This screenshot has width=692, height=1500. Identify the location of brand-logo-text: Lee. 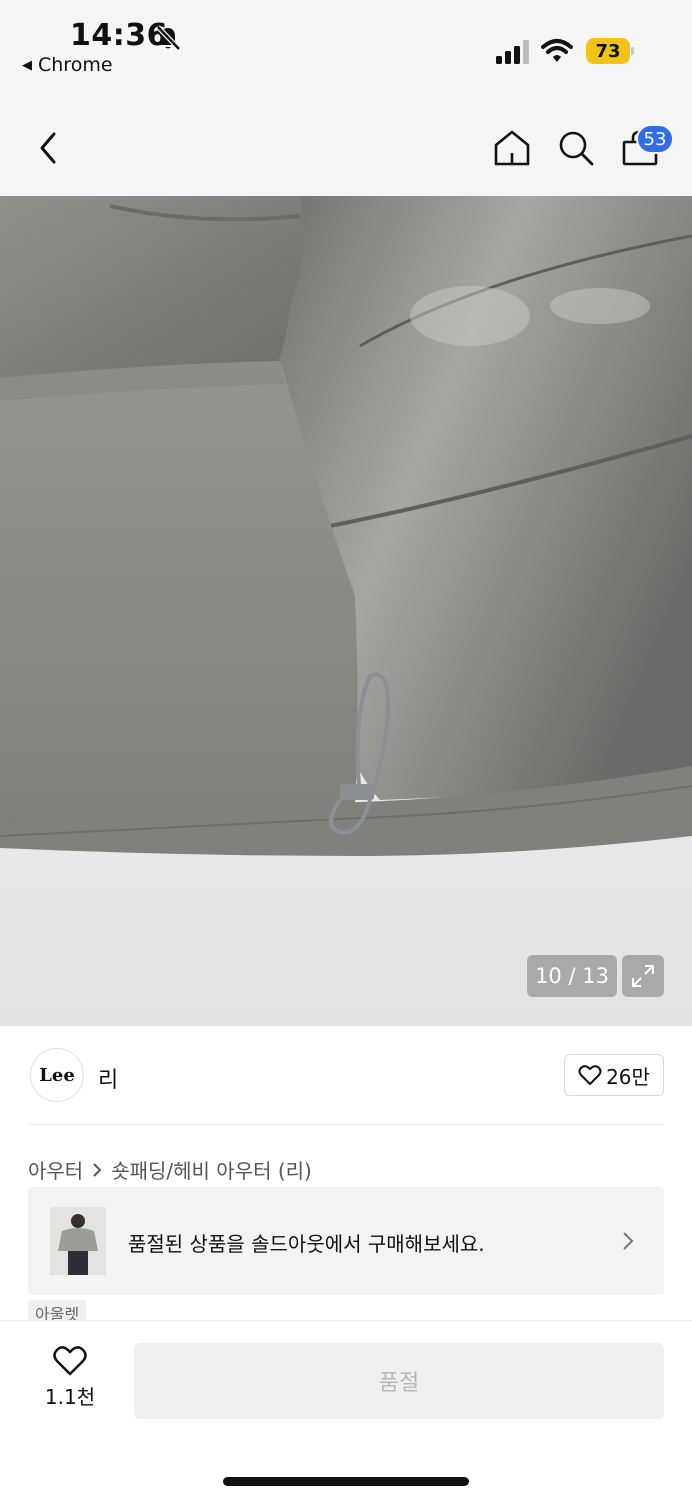
(57, 1075).